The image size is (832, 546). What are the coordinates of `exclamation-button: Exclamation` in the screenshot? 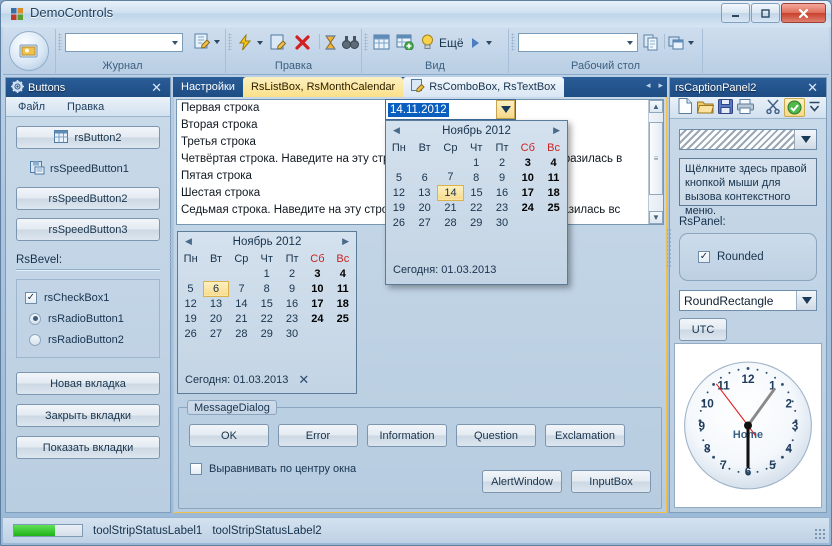 It's located at (585, 435).